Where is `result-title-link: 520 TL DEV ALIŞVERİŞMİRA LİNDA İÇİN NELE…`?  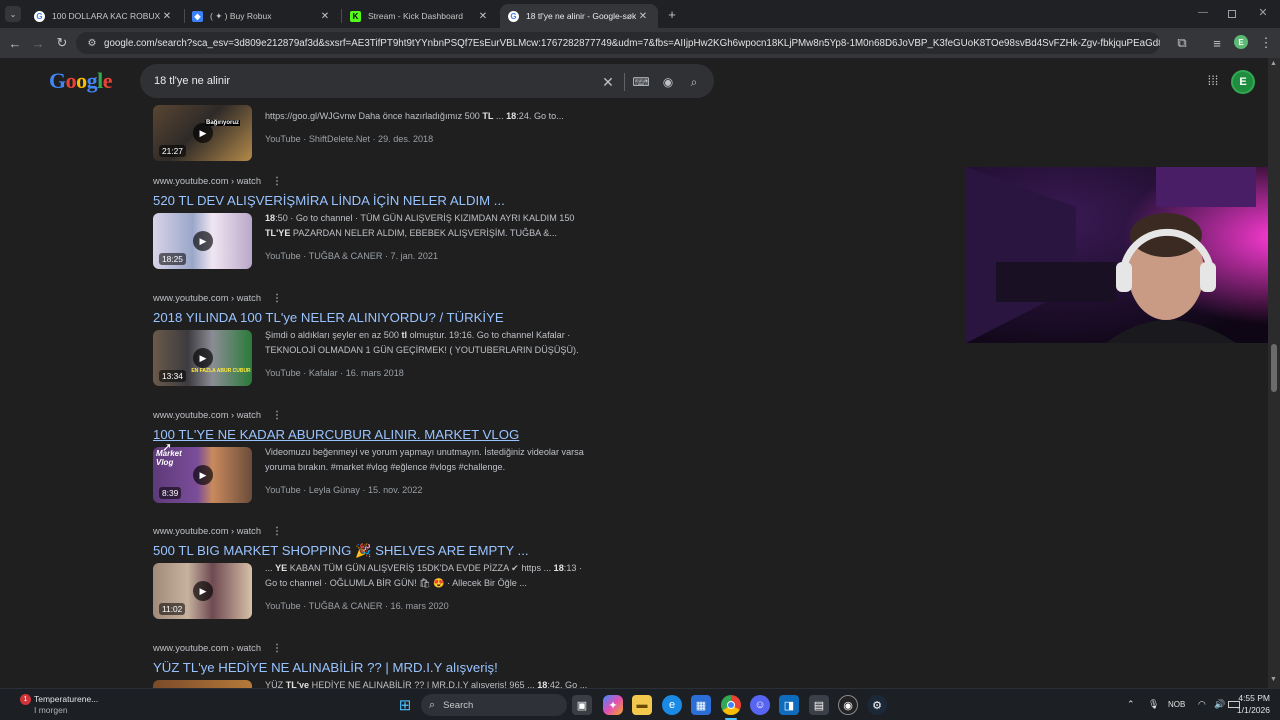 result-title-link: 520 TL DEV ALIŞVERİŞMİRA LİNDA İÇİN NELE… is located at coordinates (373, 201).